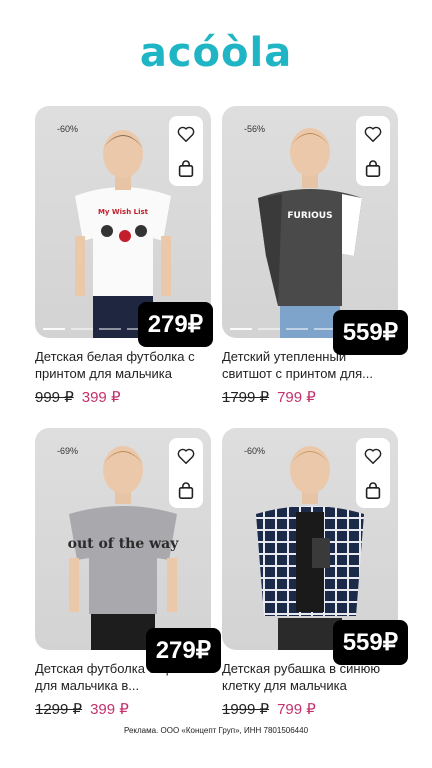  Describe the element at coordinates (216, 53) in the screenshot. I see `brand-logo: acóòla` at that location.